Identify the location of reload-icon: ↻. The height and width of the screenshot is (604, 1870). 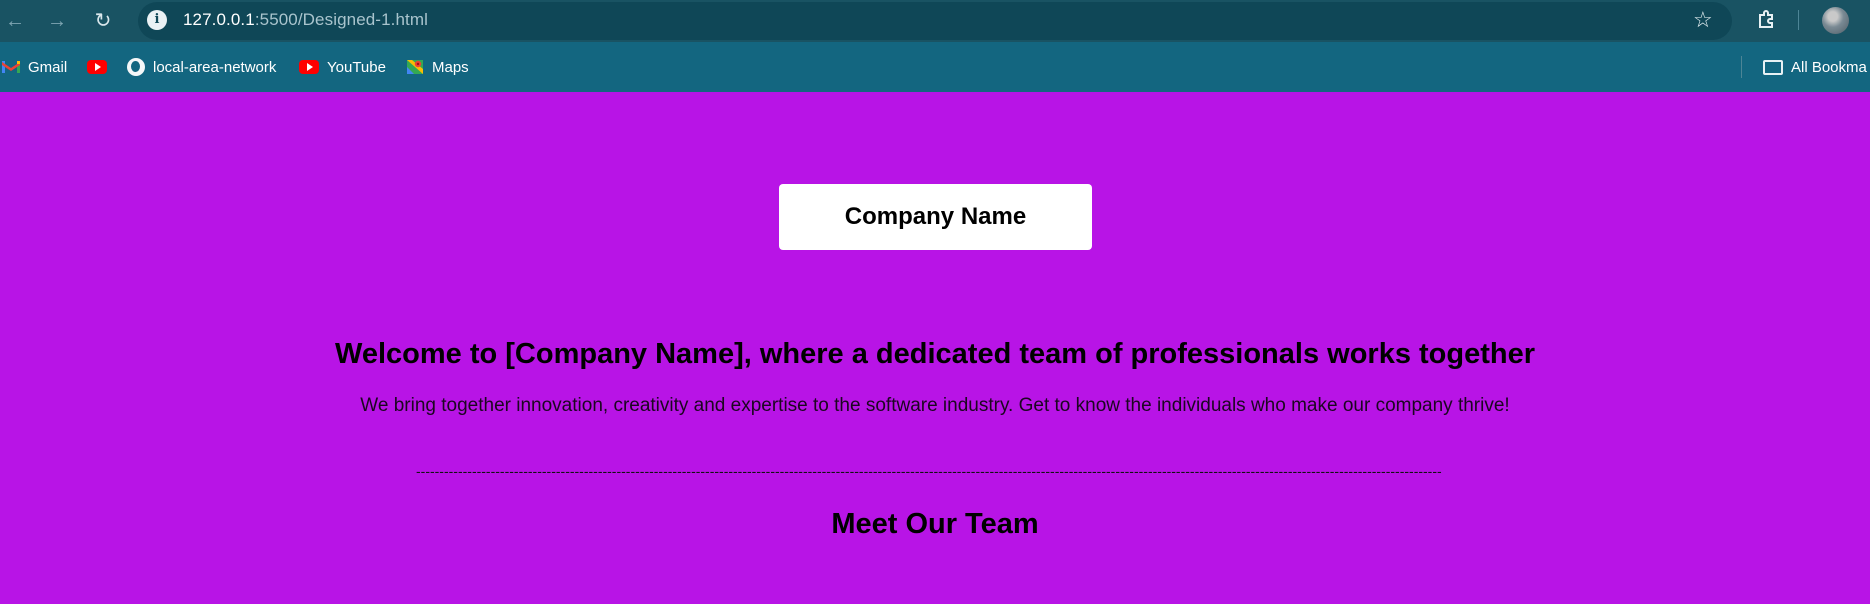
(103, 21).